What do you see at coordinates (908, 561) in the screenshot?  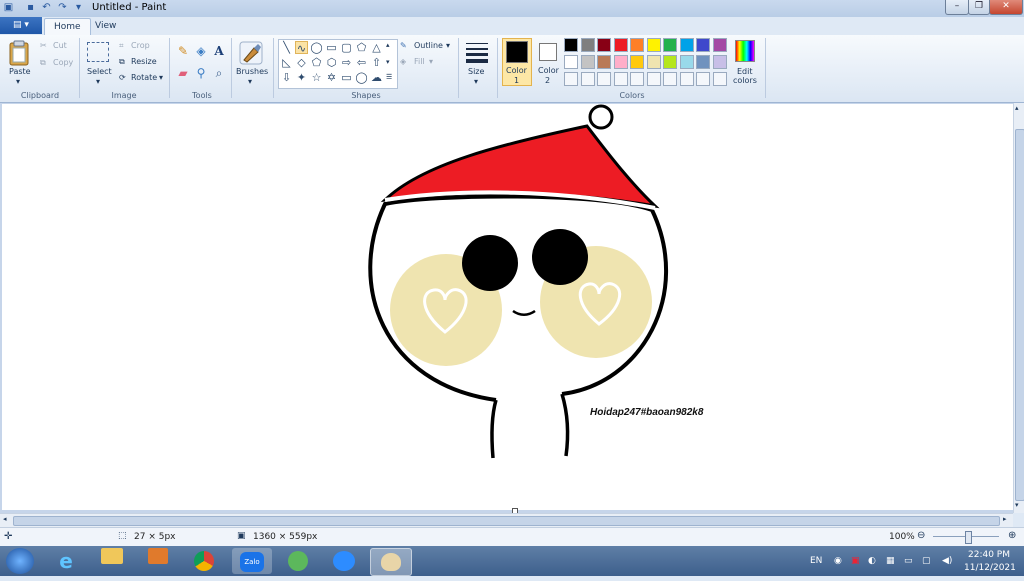 I see `tray-device-icon: ▭` at bounding box center [908, 561].